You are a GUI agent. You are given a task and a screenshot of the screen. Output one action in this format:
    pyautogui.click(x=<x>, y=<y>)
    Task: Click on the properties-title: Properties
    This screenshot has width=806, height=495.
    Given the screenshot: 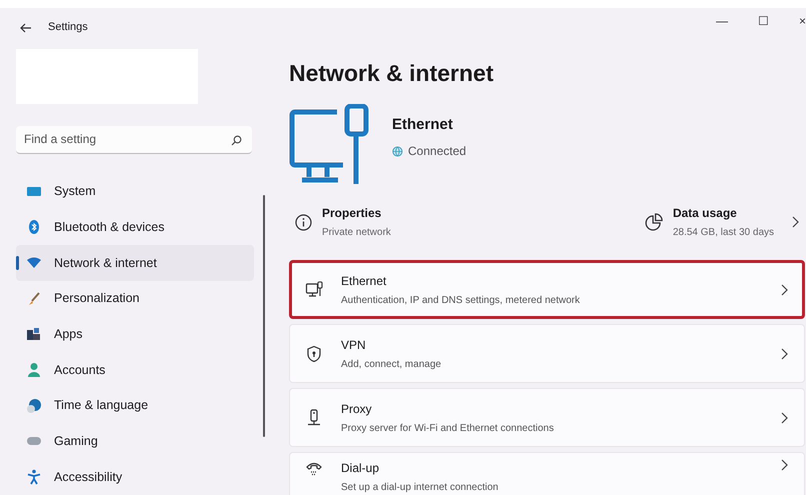 What is the action you would take?
    pyautogui.click(x=352, y=213)
    